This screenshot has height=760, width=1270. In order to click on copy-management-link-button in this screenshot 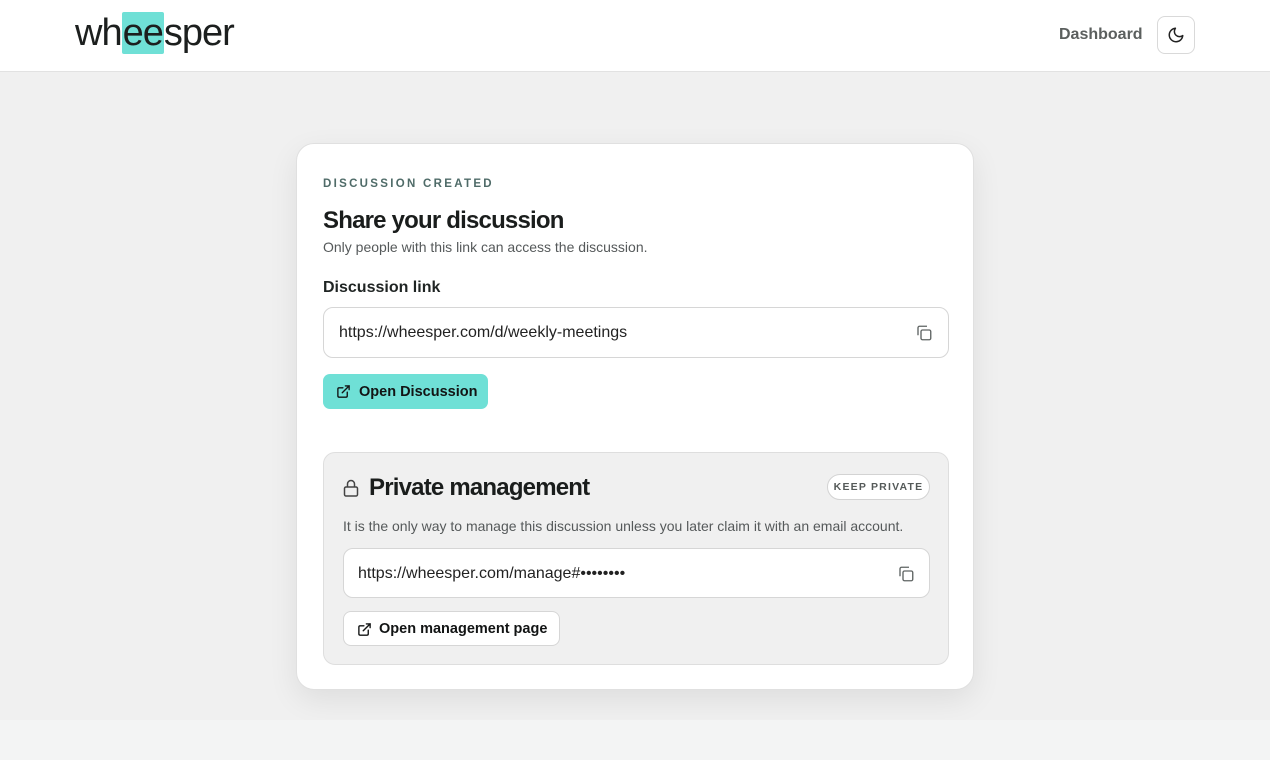, I will do `click(906, 574)`.